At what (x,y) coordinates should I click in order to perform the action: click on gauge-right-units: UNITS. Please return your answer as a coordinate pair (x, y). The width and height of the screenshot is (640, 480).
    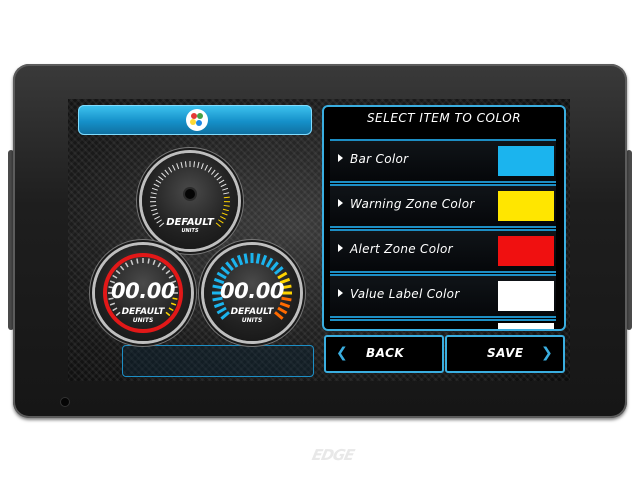
    Looking at the image, I should click on (252, 320).